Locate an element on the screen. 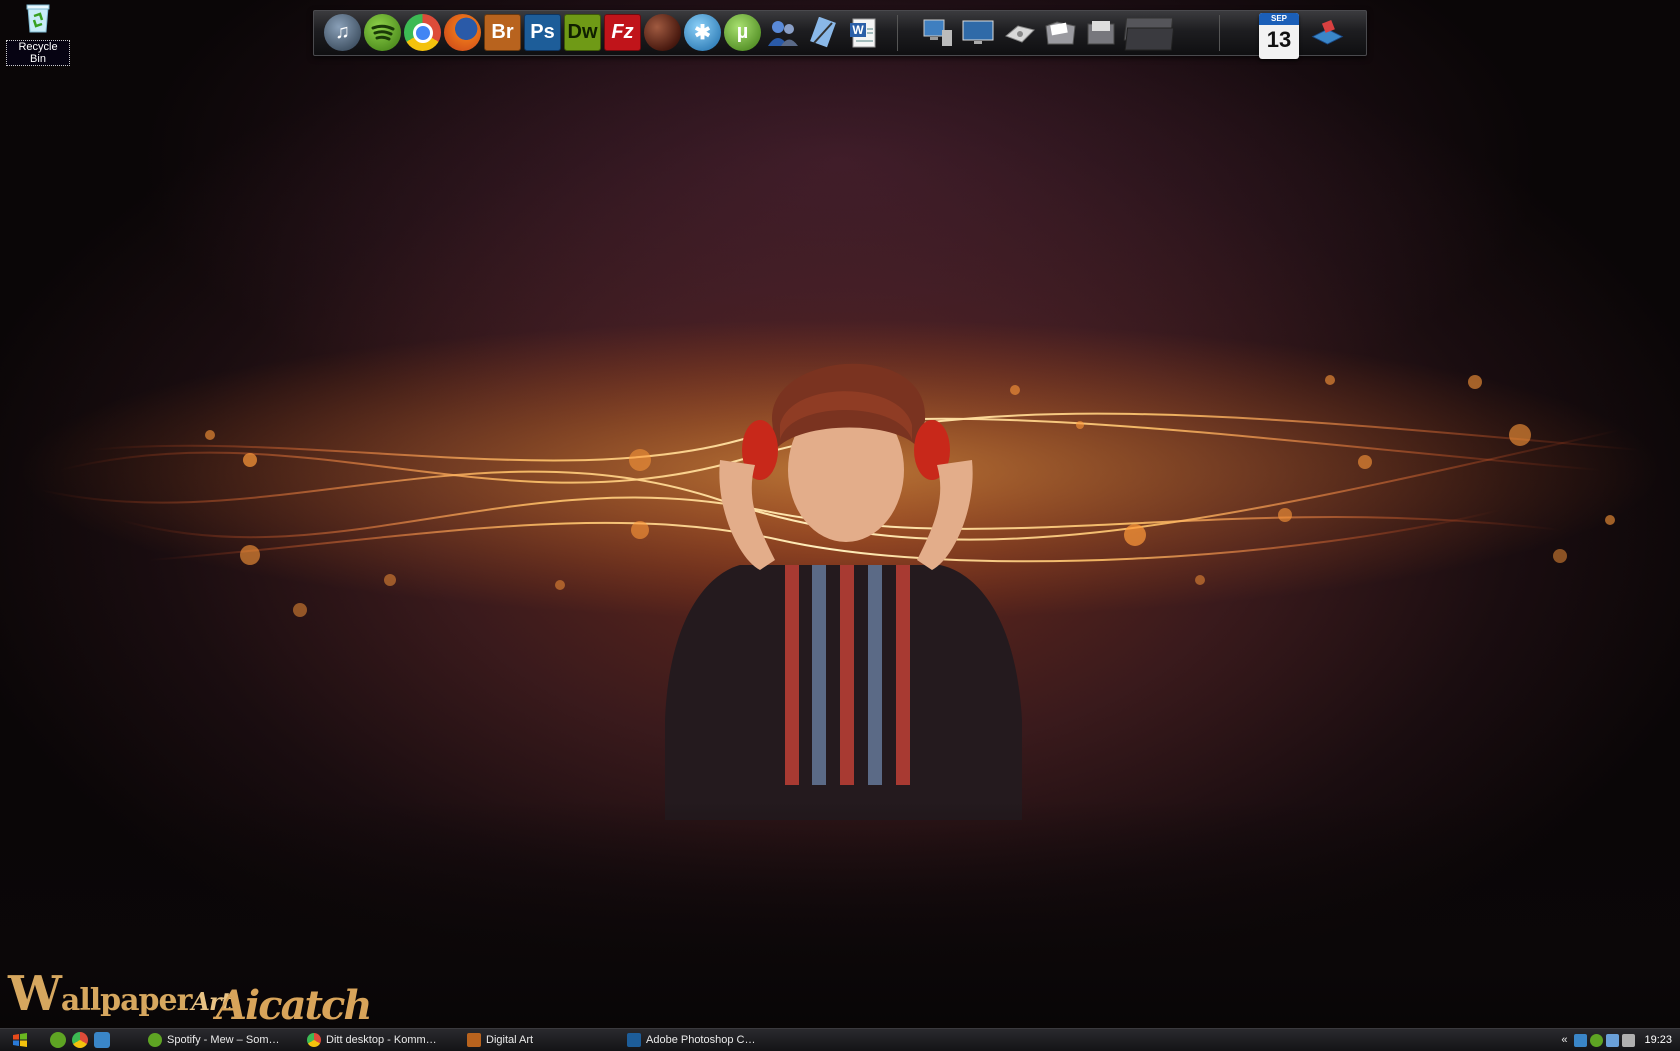 This screenshot has width=1680, height=1051. photoshop-glyph: Ps is located at coordinates (542, 32).